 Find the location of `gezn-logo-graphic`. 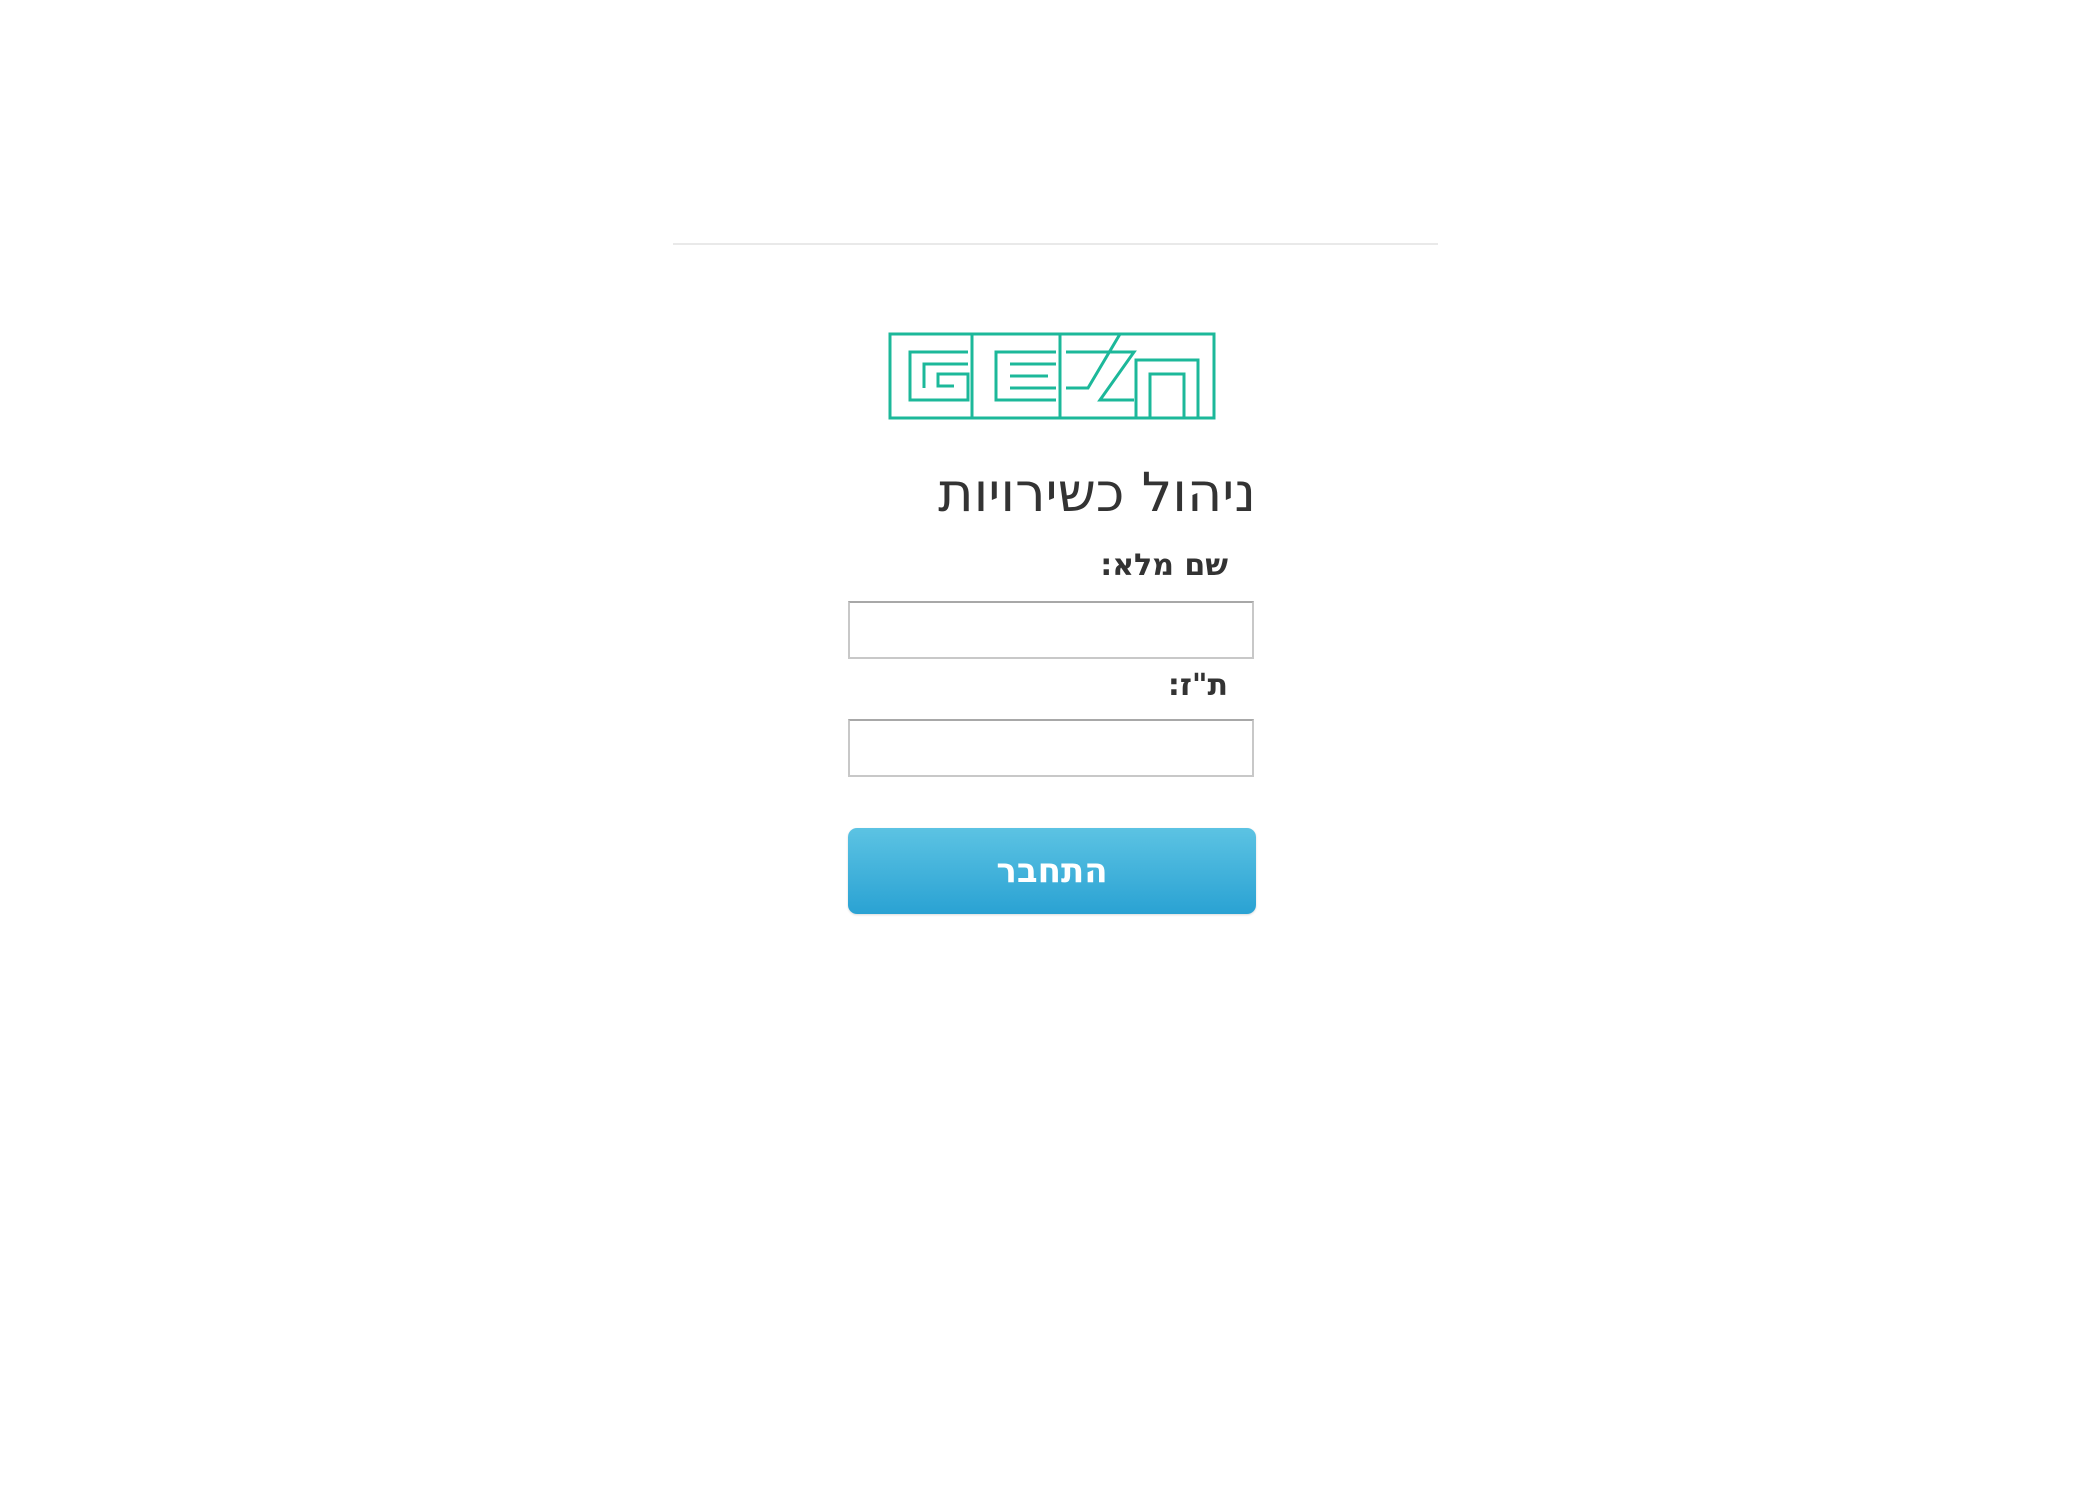

gezn-logo-graphic is located at coordinates (1052, 376).